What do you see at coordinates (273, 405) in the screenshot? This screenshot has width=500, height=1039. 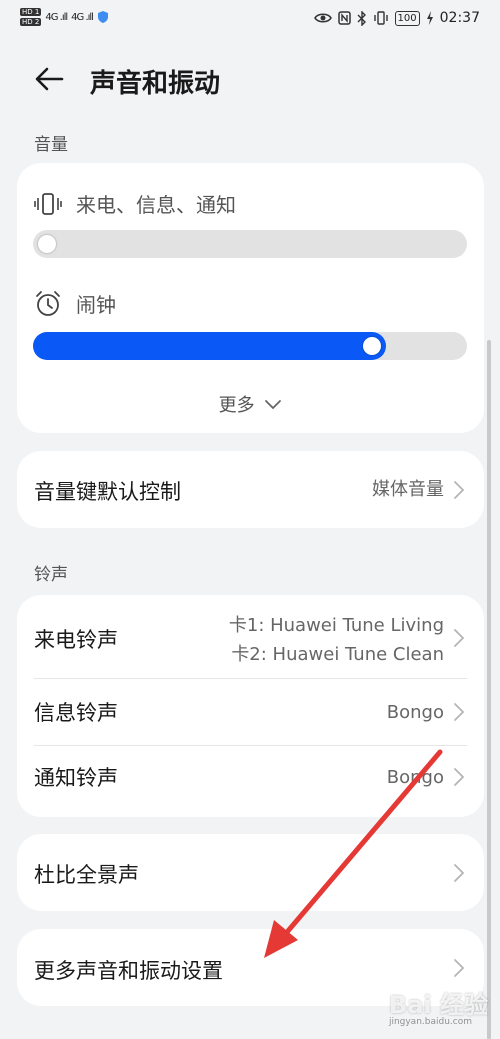 I see `chevron-down-icon` at bounding box center [273, 405].